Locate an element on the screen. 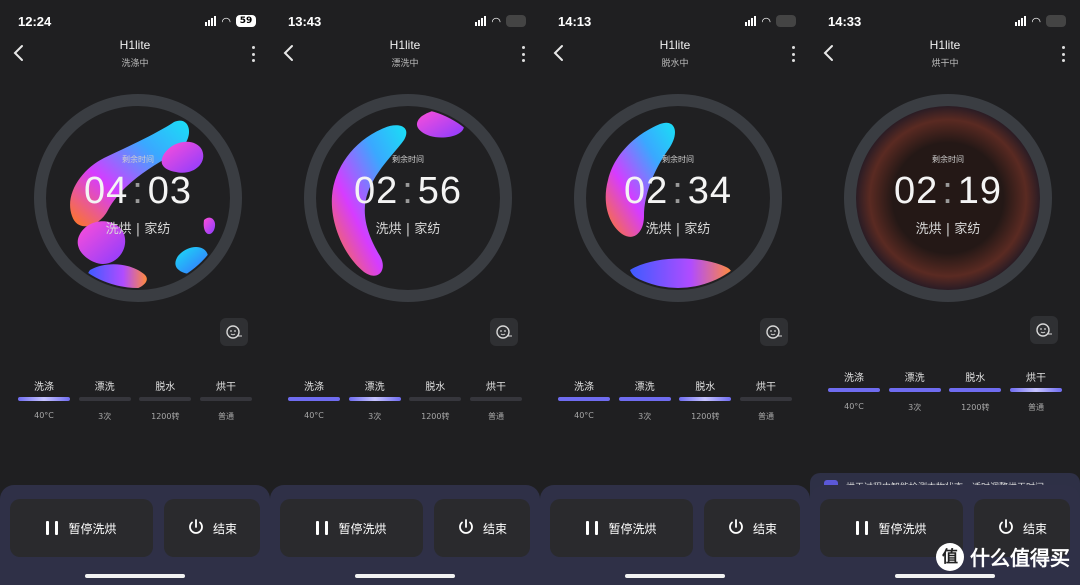 This screenshot has height=585, width=1080. status-bar: 14:33 ◠ is located at coordinates (947, 21).